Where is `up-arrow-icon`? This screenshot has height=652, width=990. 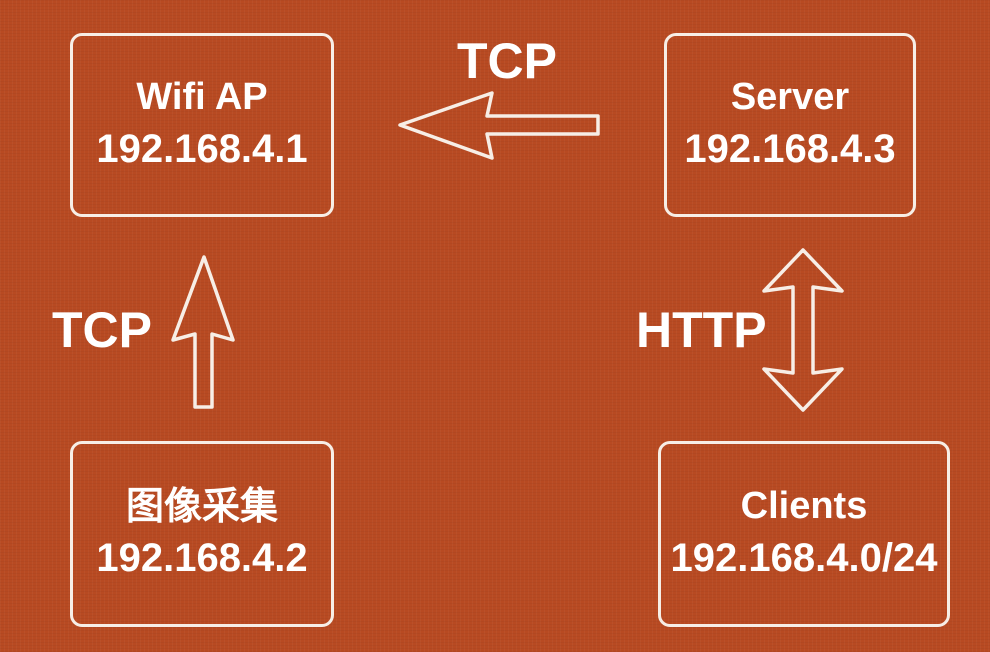 up-arrow-icon is located at coordinates (203, 332).